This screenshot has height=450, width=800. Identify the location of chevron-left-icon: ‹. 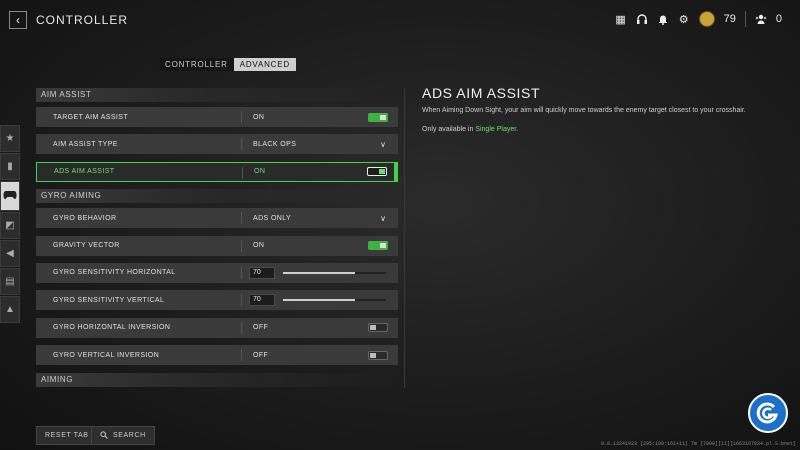
(18, 20).